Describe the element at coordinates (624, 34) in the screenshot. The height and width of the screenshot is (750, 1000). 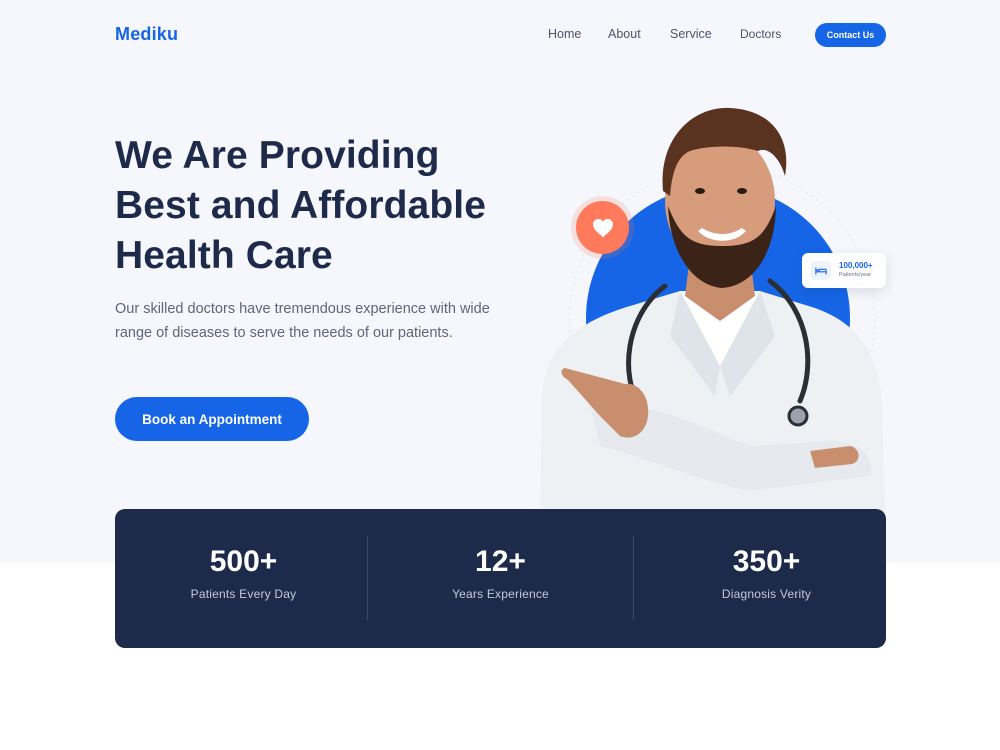
I see `nav-link-about: About` at that location.